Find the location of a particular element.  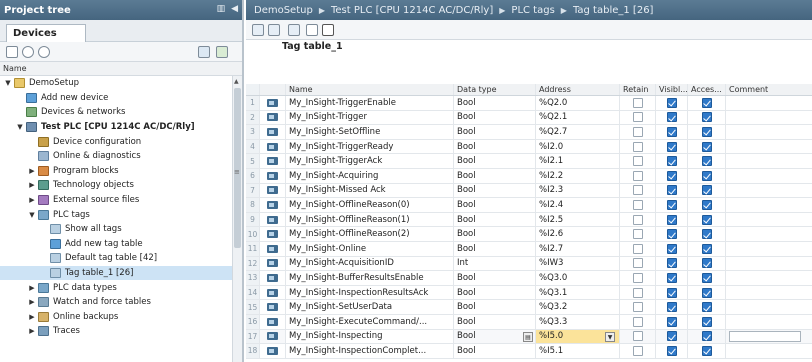

tag-name-cell: My_InSight-SetUserData is located at coordinates (370, 307).